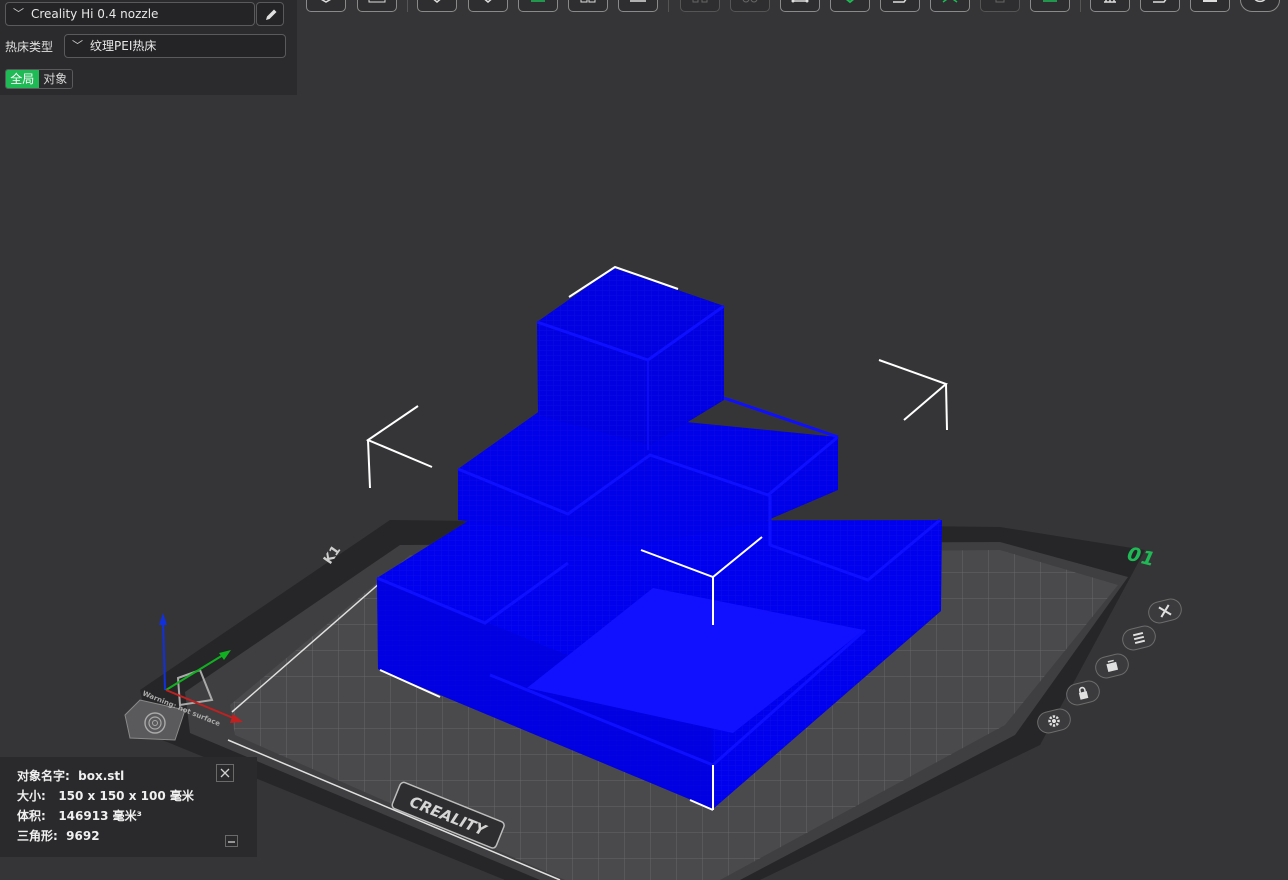 This screenshot has width=1288, height=880. Describe the element at coordinates (1110, 1) in the screenshot. I see `cut-icon` at that location.